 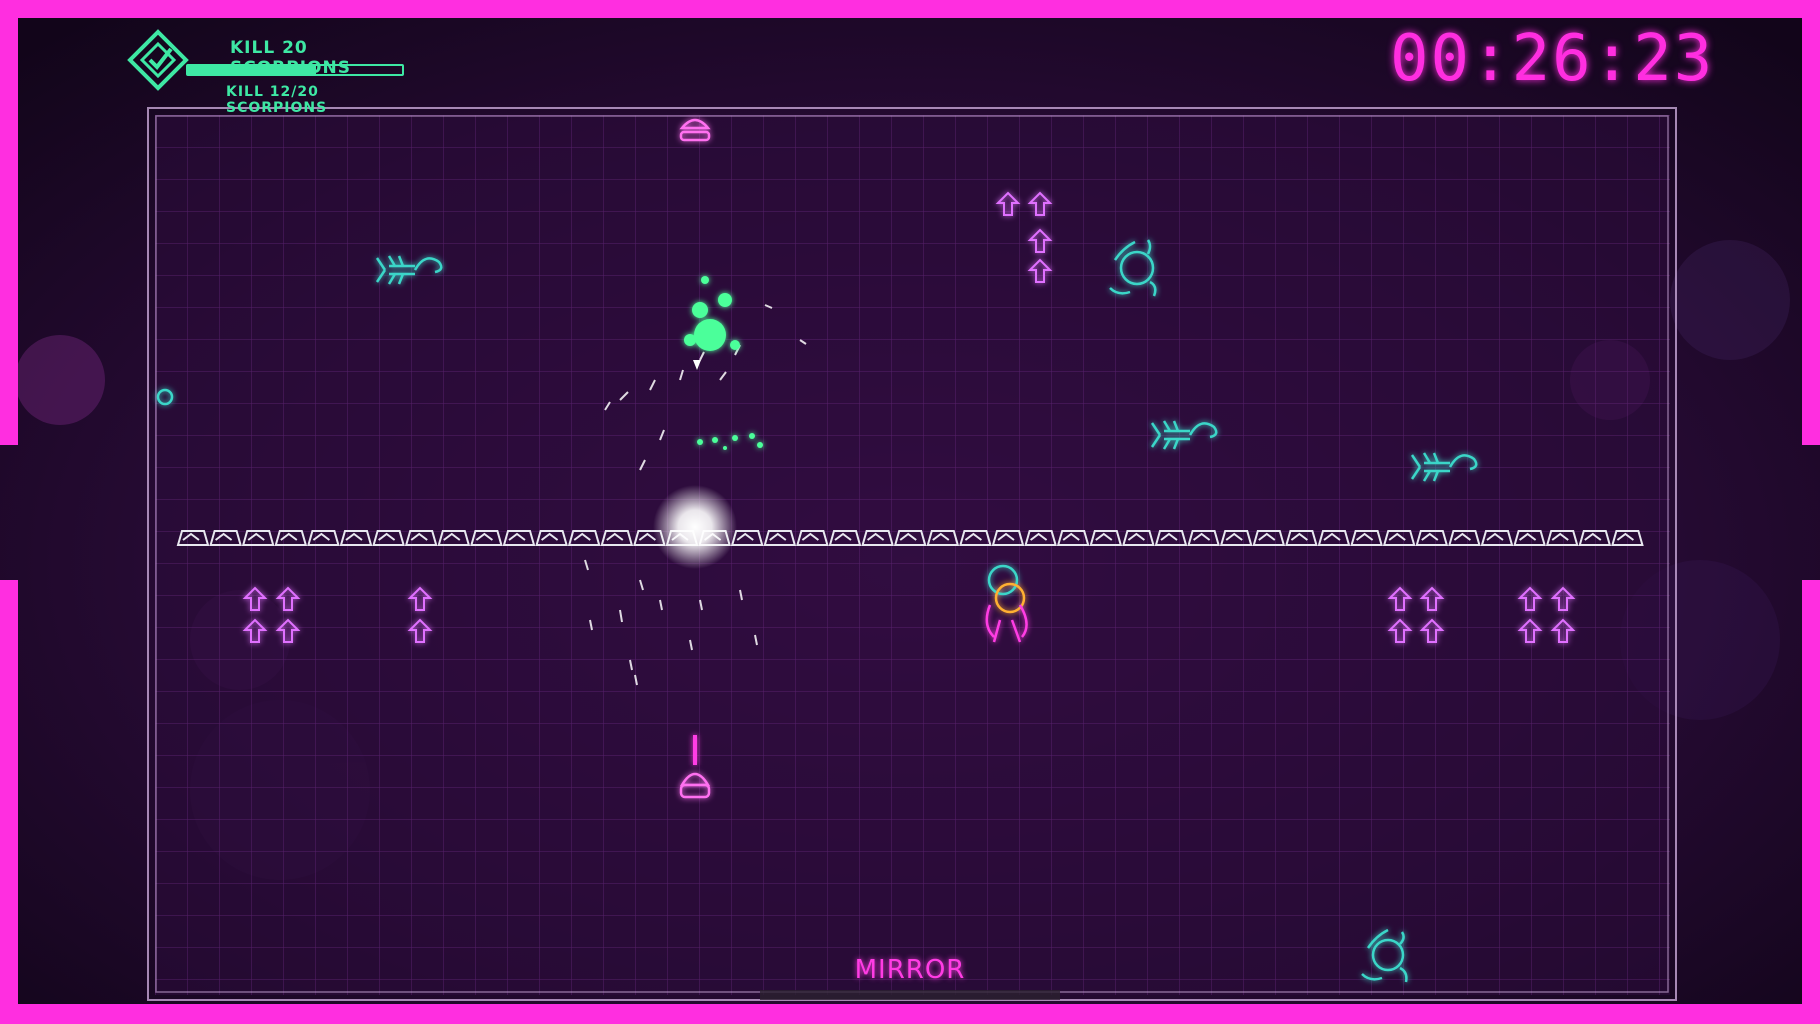 What do you see at coordinates (252, 70) in the screenshot?
I see `objective-progress-fill` at bounding box center [252, 70].